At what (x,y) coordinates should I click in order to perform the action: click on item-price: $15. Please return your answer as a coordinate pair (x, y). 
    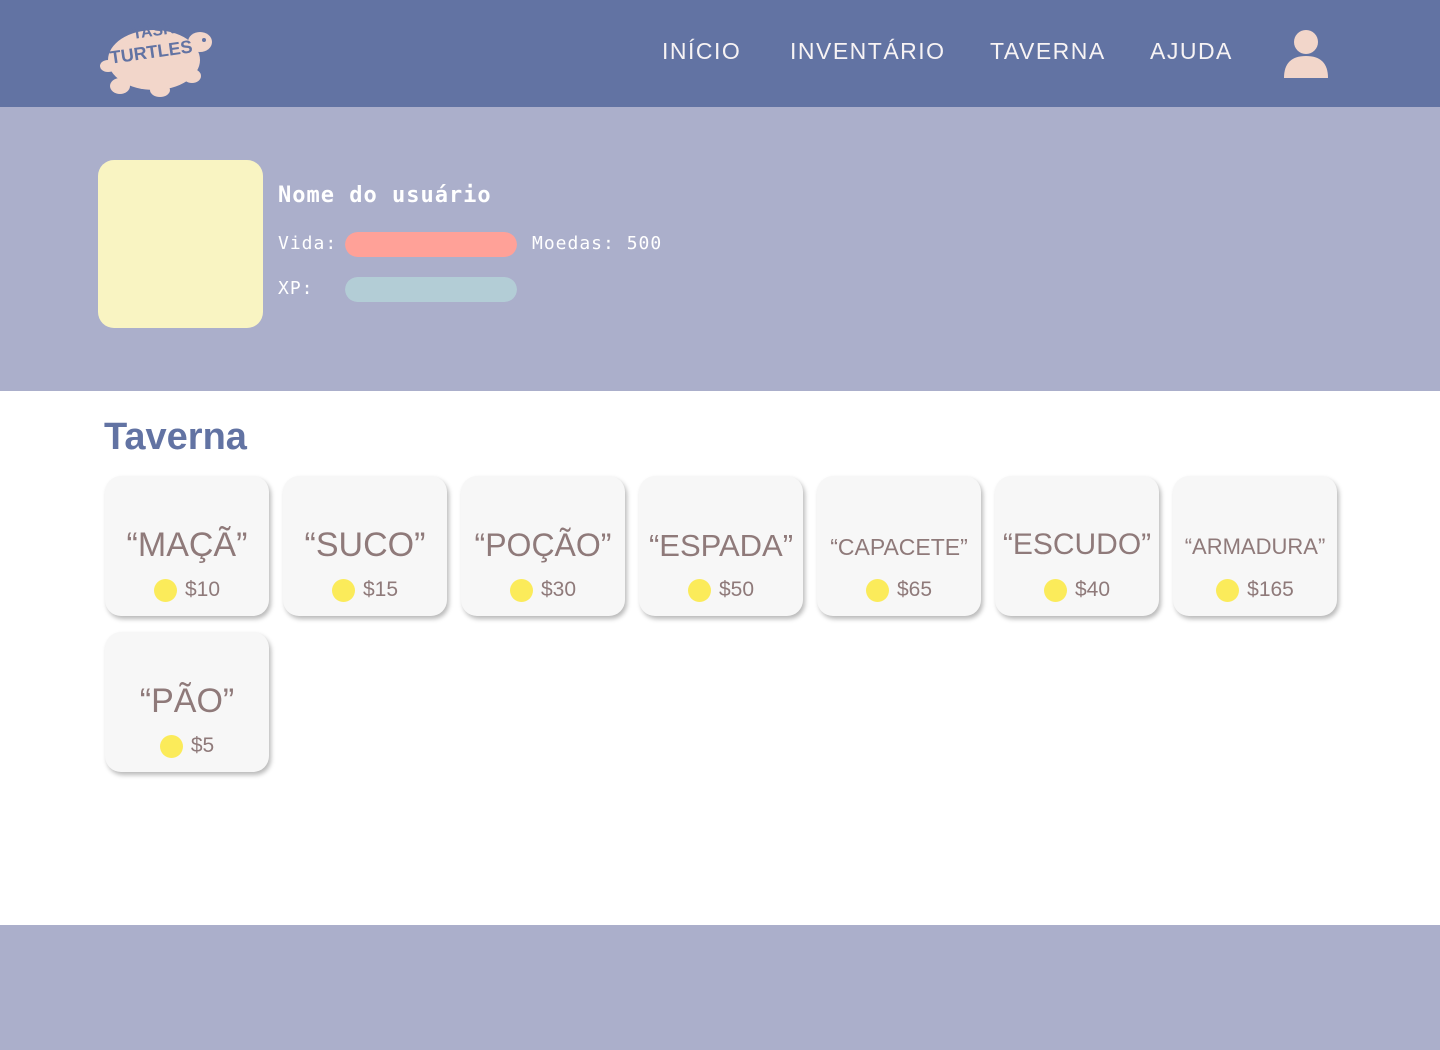
    Looking at the image, I should click on (380, 589).